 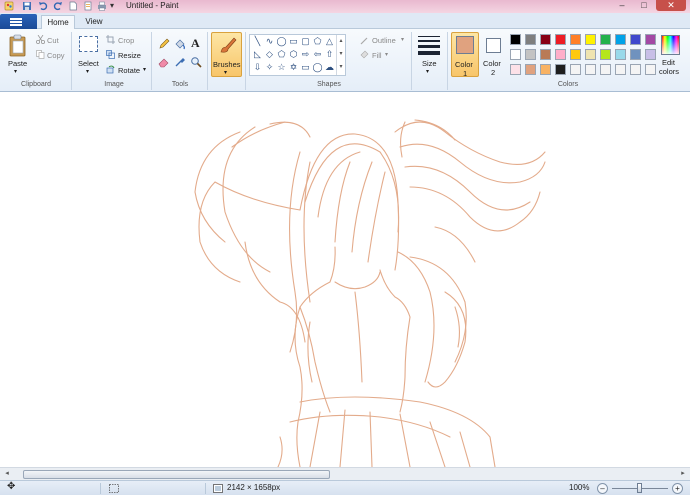 What do you see at coordinates (639, 488) in the screenshot?
I see `zoom-slider-thumb` at bounding box center [639, 488].